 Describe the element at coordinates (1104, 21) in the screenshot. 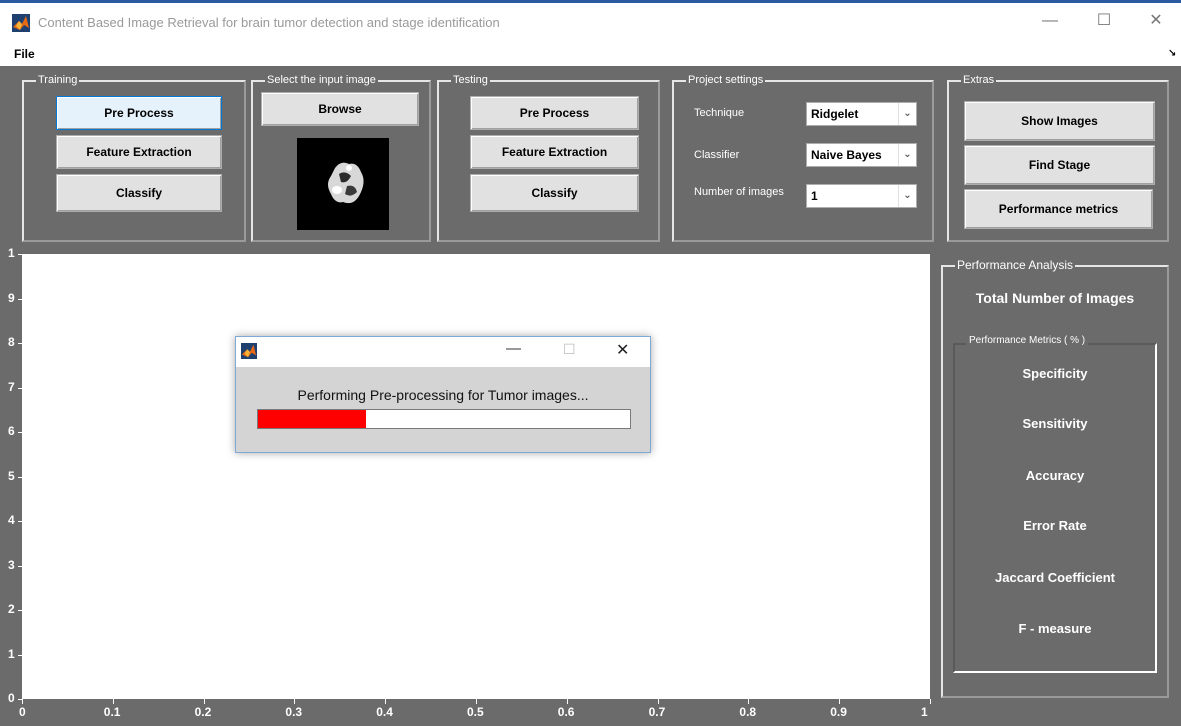

I see `maximize-button: ☐` at that location.